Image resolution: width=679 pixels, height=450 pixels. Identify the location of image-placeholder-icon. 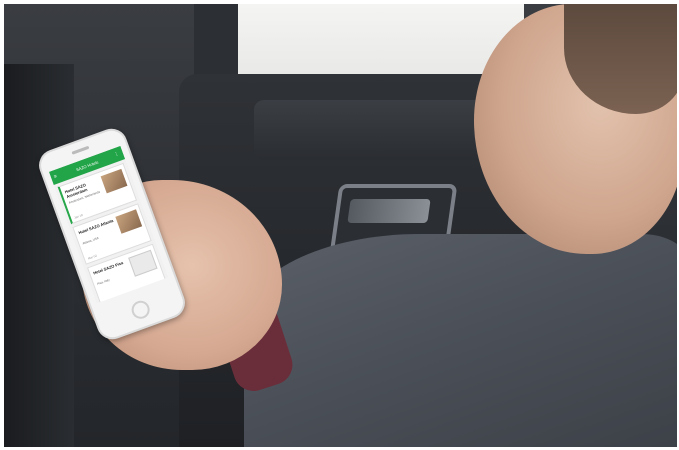
(143, 263).